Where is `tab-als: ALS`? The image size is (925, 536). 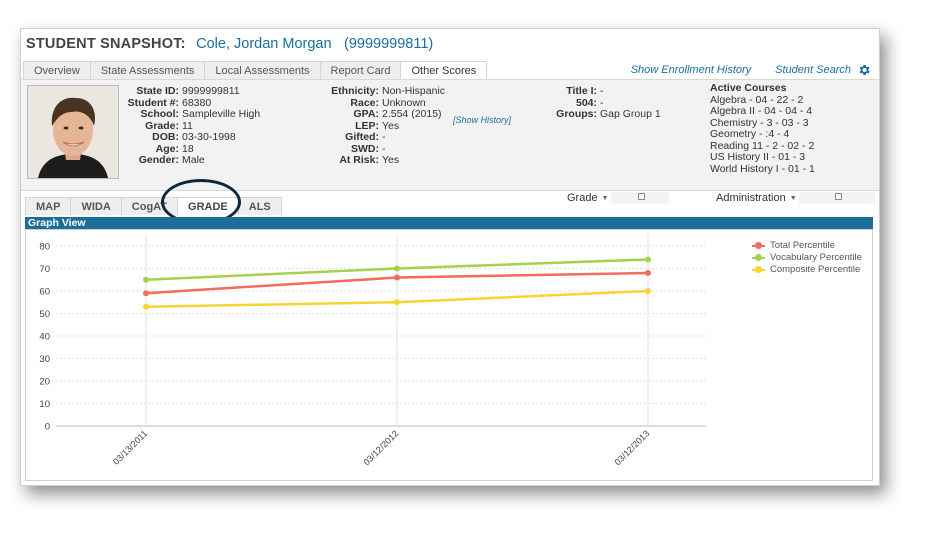 tab-als: ALS is located at coordinates (259, 206).